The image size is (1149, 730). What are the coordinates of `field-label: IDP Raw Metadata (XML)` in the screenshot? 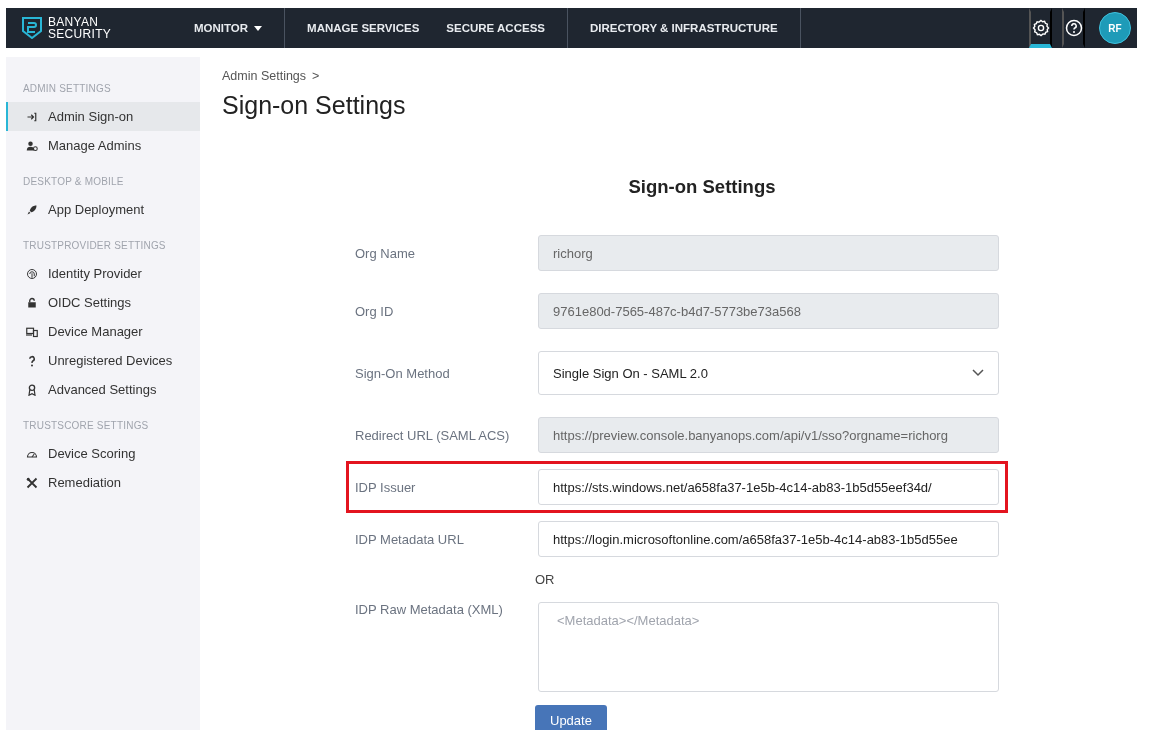 It's located at (429, 609).